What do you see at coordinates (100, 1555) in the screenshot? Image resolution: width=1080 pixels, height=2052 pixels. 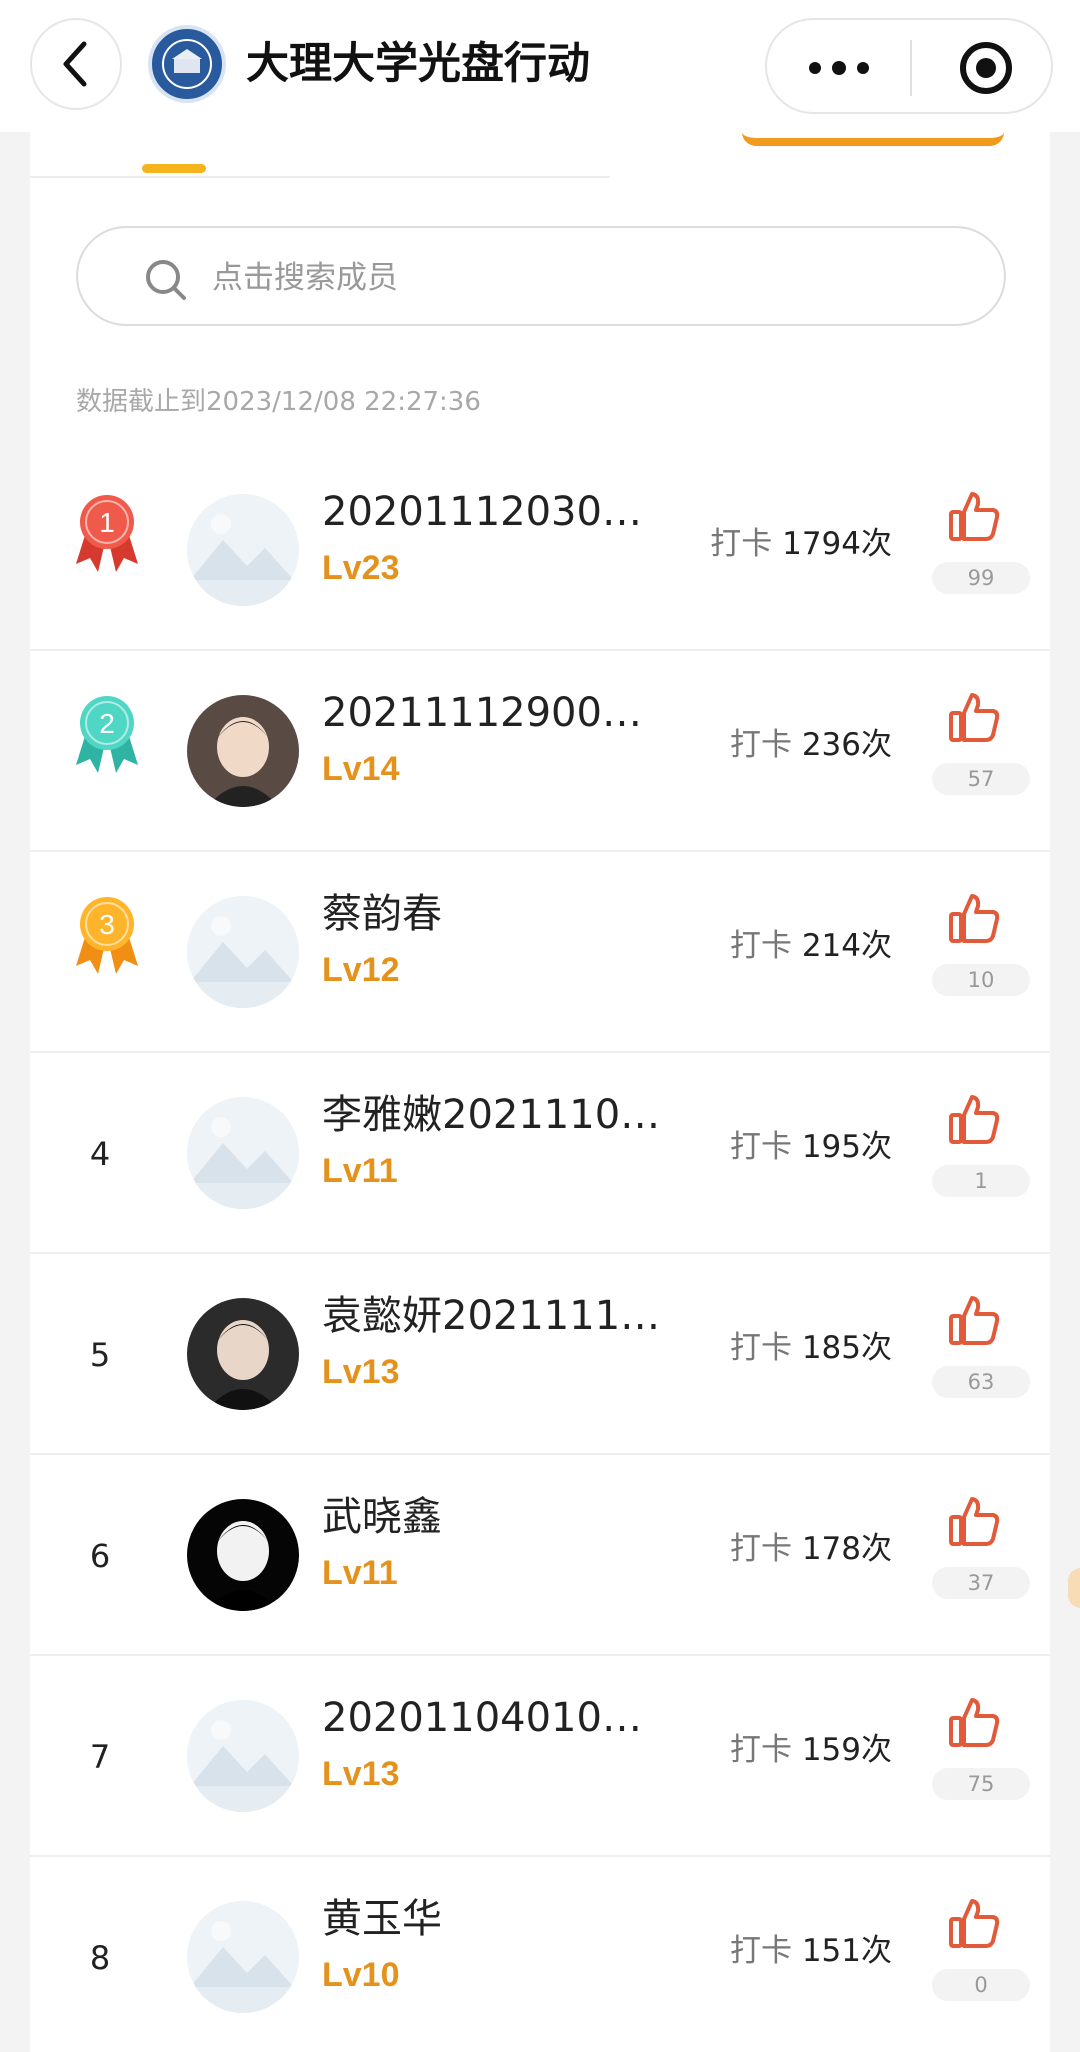 I see `rank-number: 6` at bounding box center [100, 1555].